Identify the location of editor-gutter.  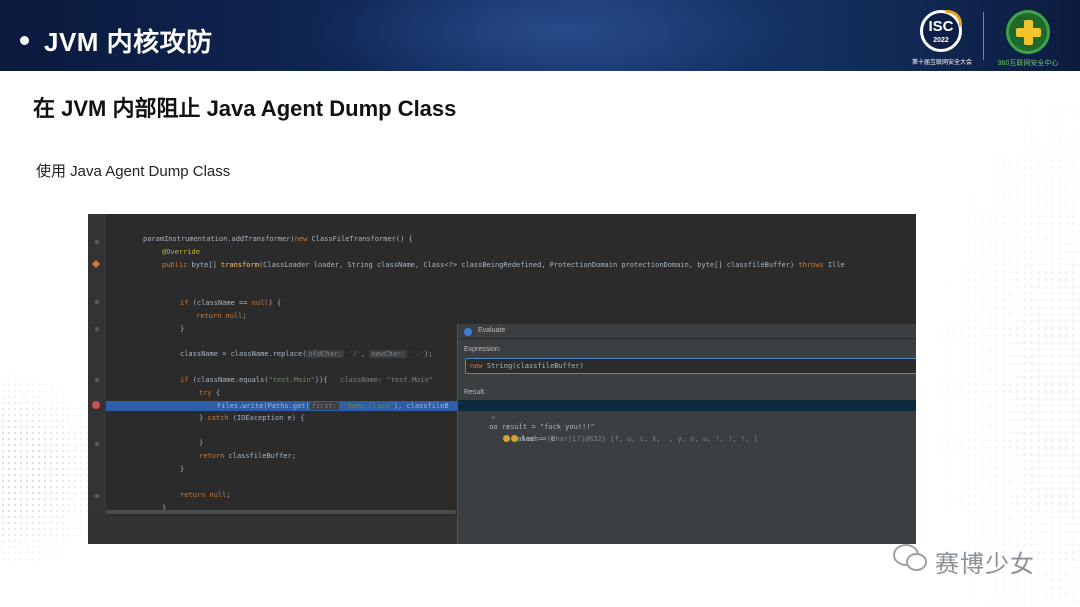
(97, 379).